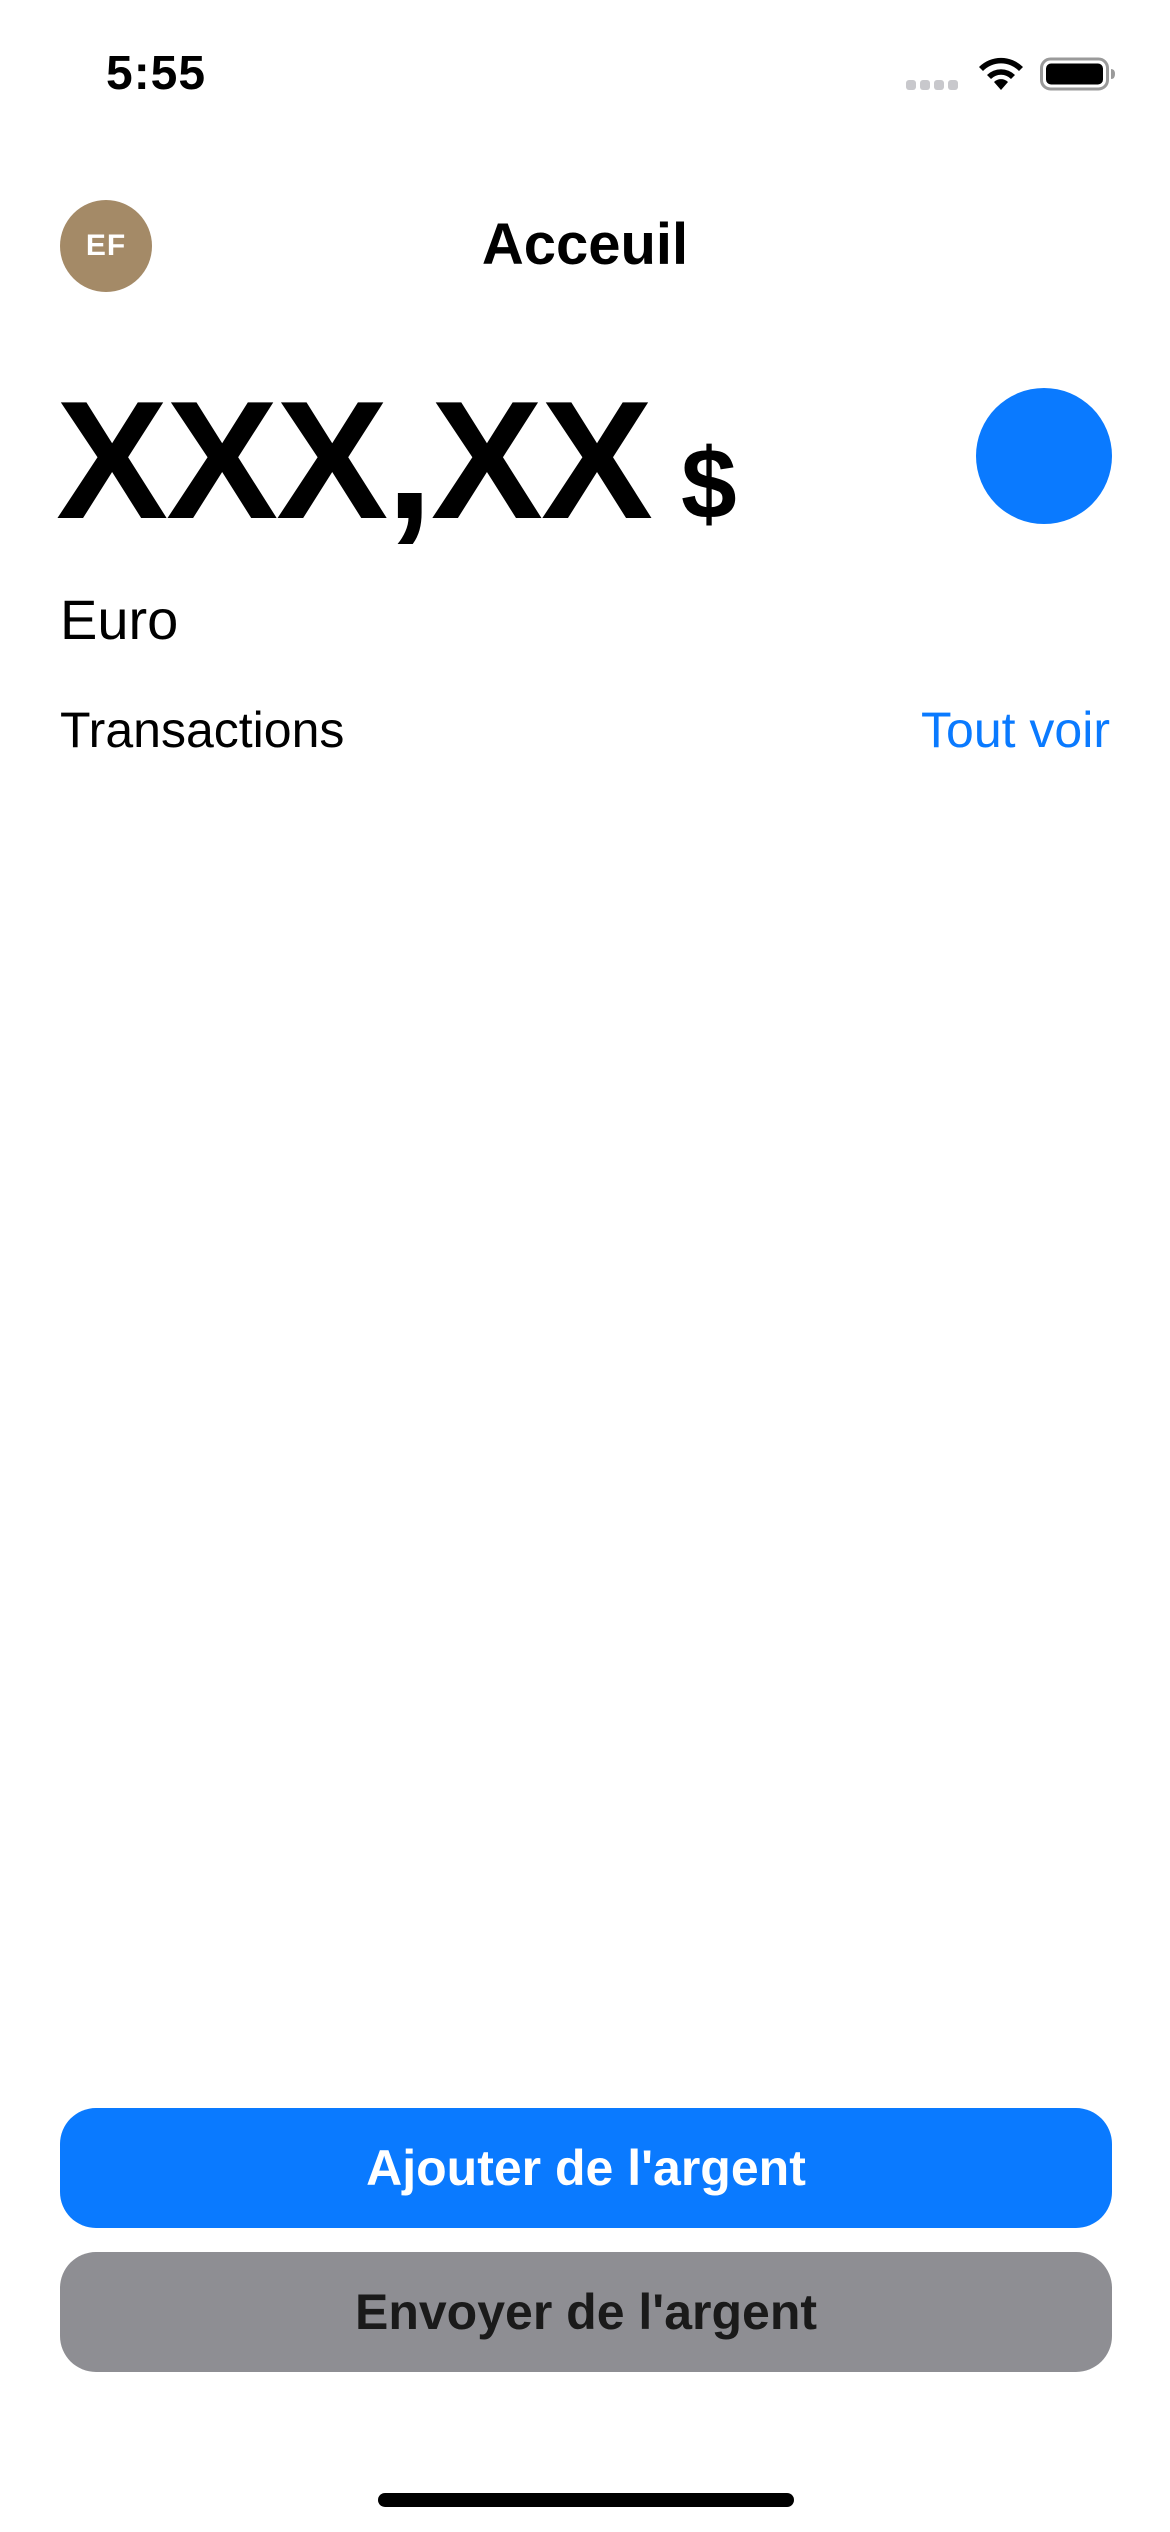 The width and height of the screenshot is (1170, 2532). What do you see at coordinates (202, 730) in the screenshot?
I see `transactions-title: Transactions` at bounding box center [202, 730].